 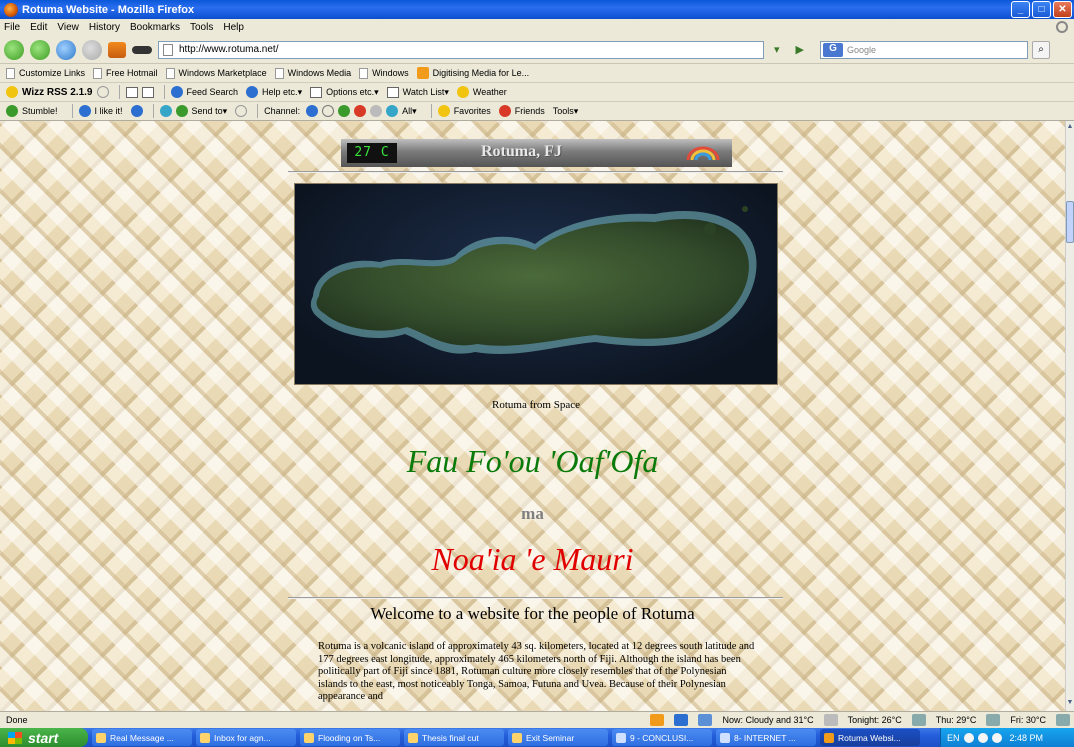 I want to click on send-to-button: Send to ▾, so click(x=201, y=111).